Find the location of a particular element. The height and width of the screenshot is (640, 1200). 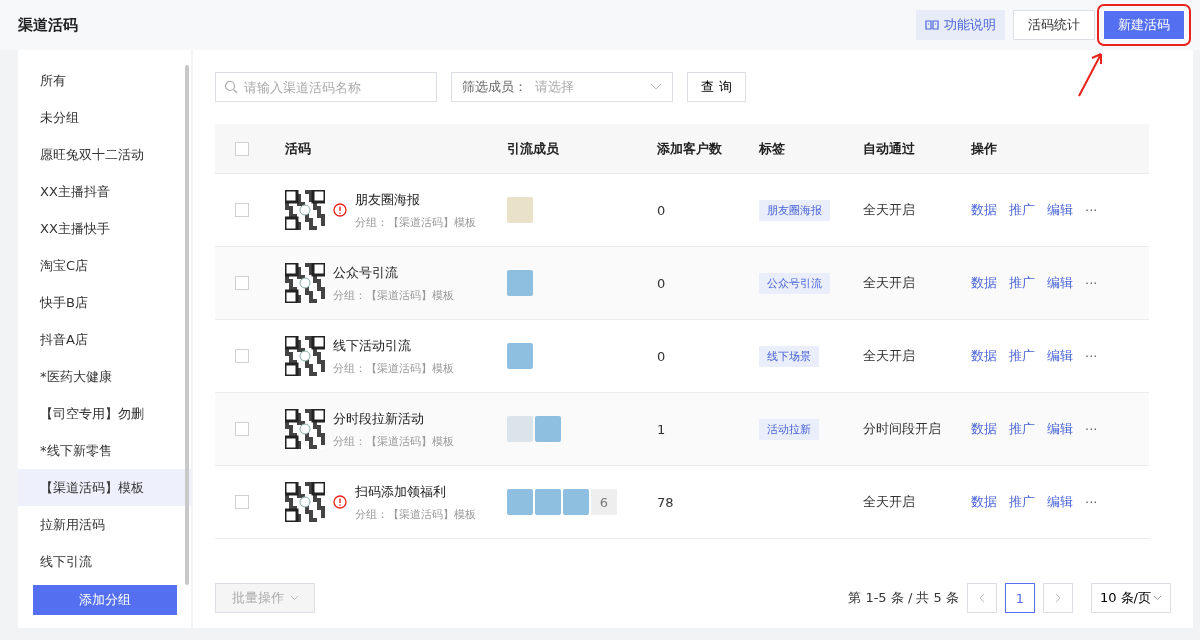

code-name: 扫码添加领福利 is located at coordinates (401, 491).